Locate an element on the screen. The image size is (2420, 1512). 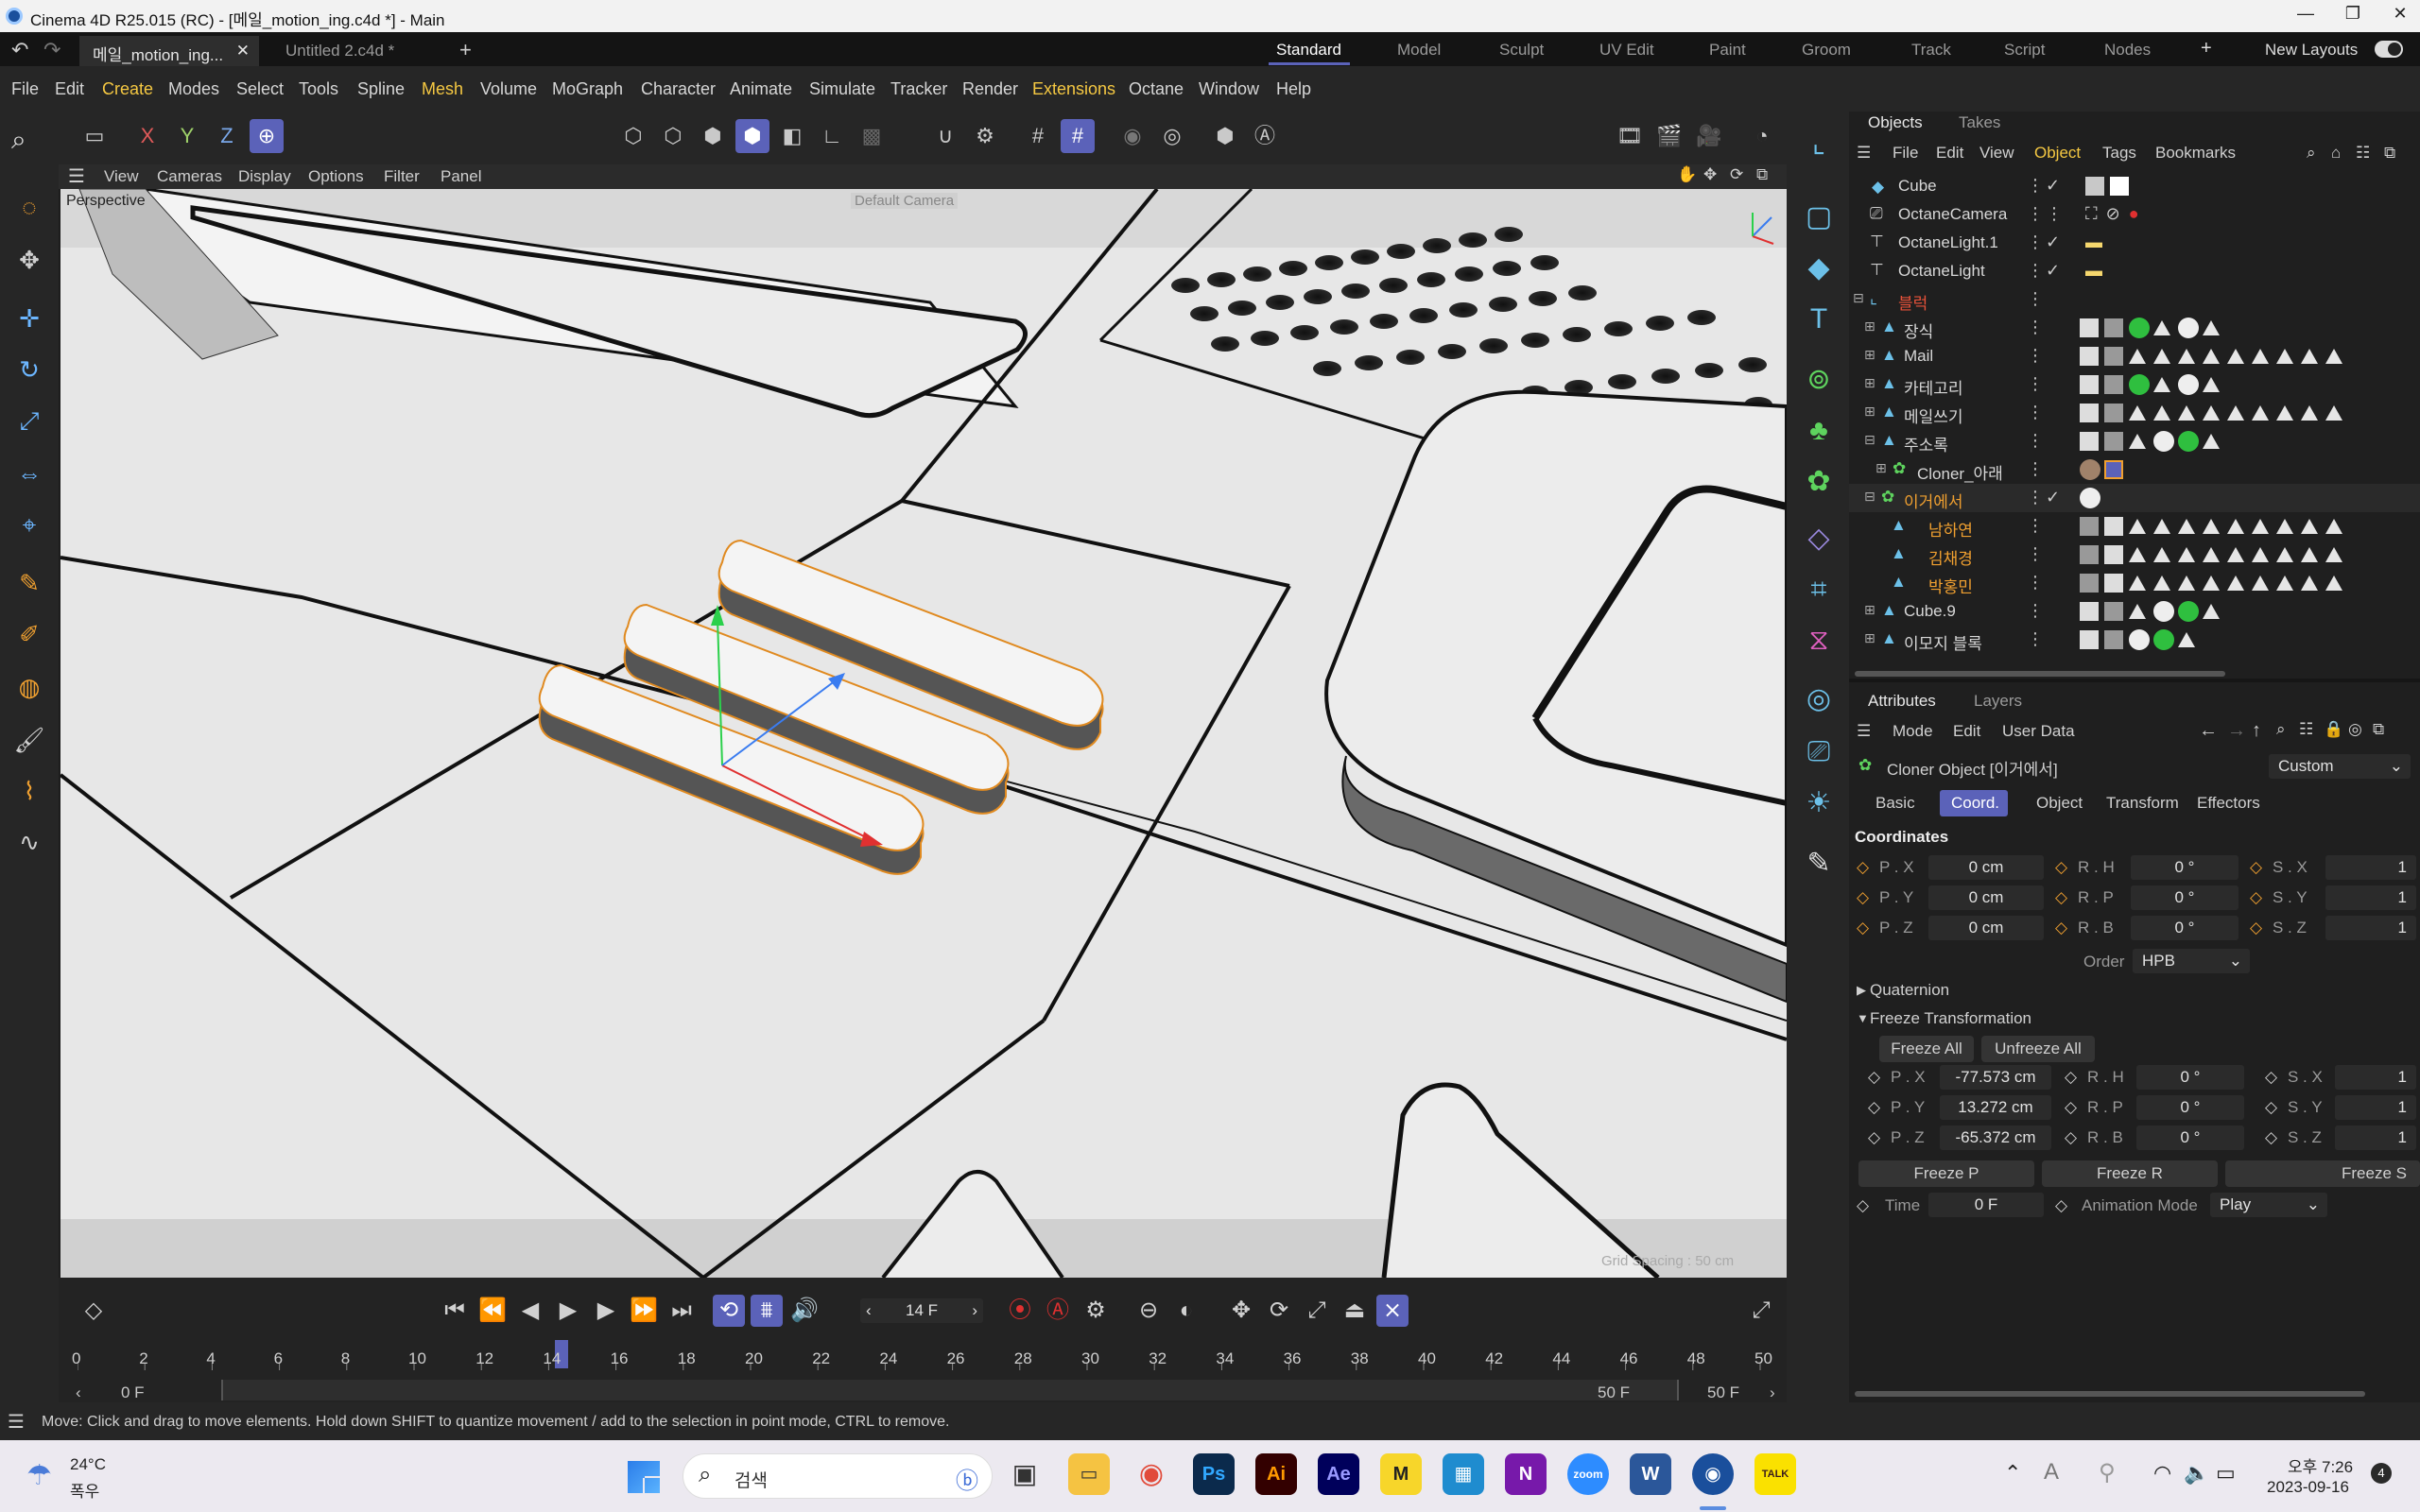
frozen-p-field: -65.372 cm is located at coordinates (1996, 1137).